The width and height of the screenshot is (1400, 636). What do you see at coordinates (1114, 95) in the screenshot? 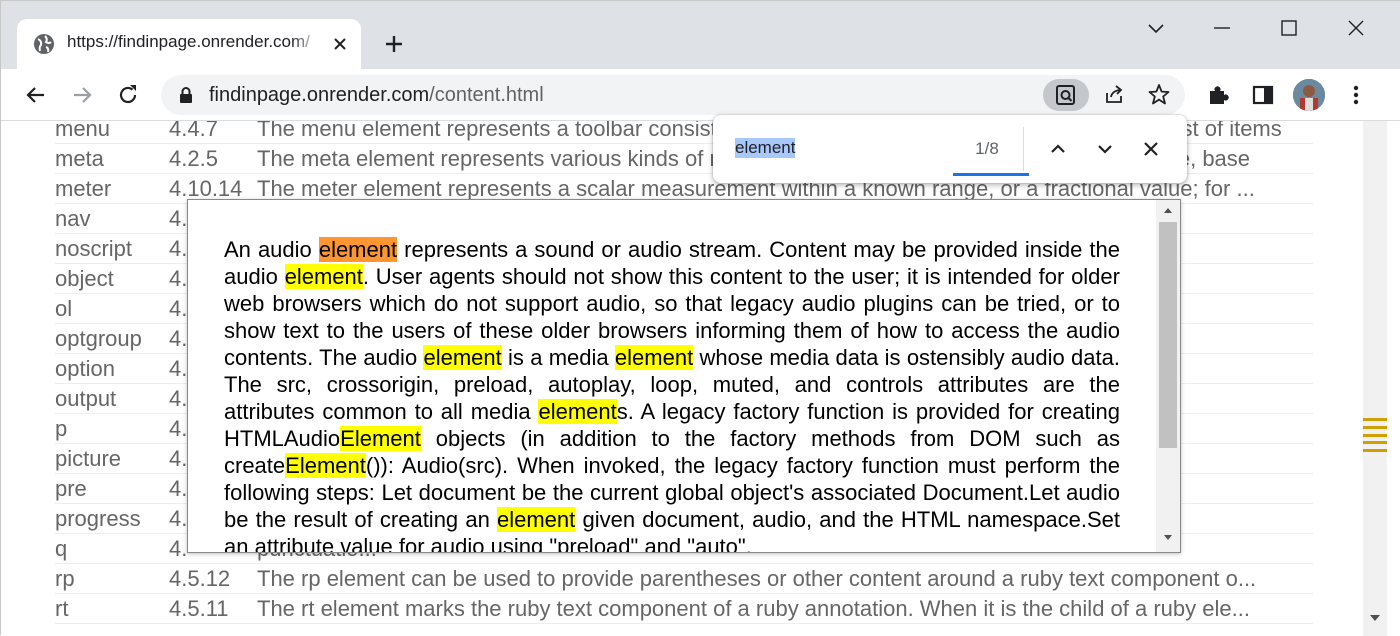
I see `share-icon` at bounding box center [1114, 95].